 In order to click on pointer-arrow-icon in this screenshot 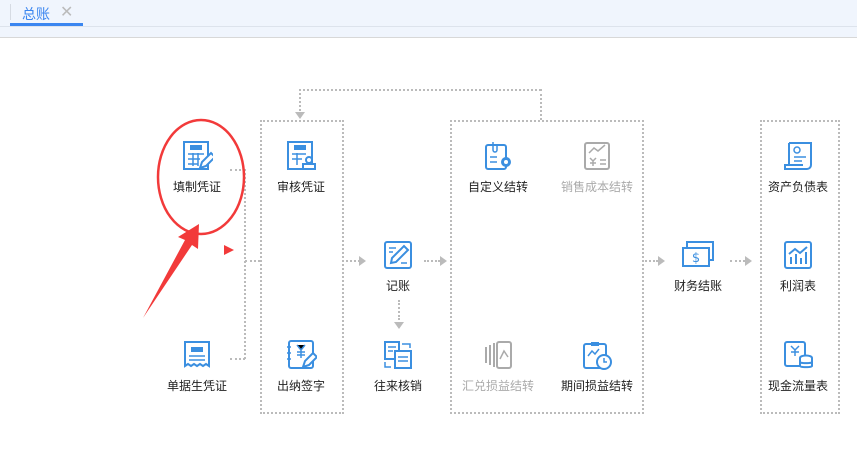, I will do `click(171, 271)`.